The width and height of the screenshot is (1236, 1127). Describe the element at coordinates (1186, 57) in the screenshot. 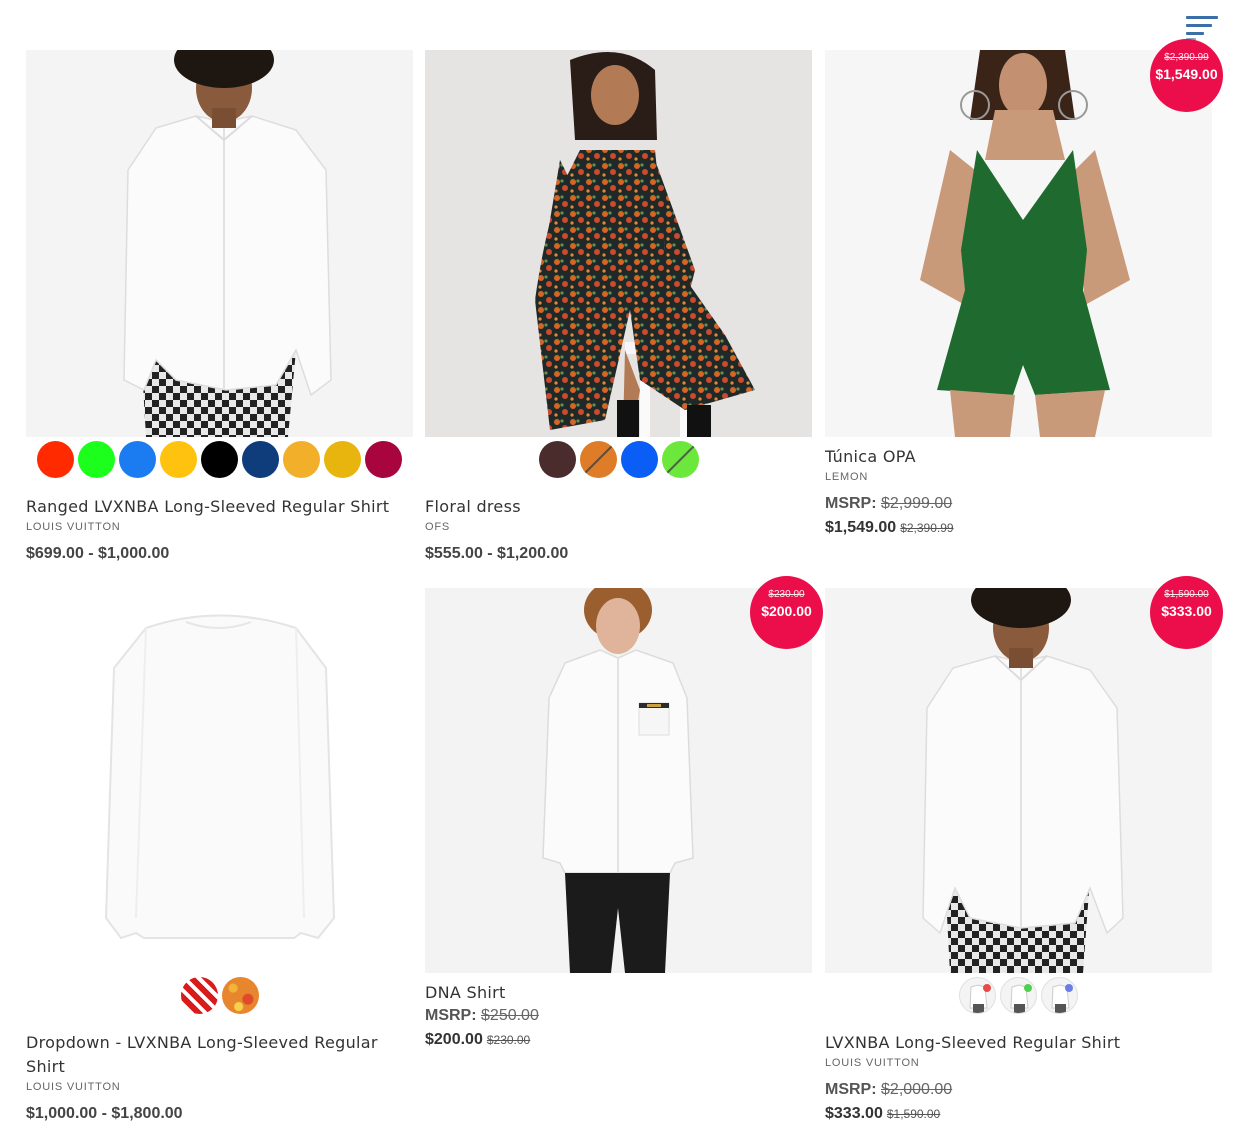

I see `badge-old-price: $2,390.99` at that location.